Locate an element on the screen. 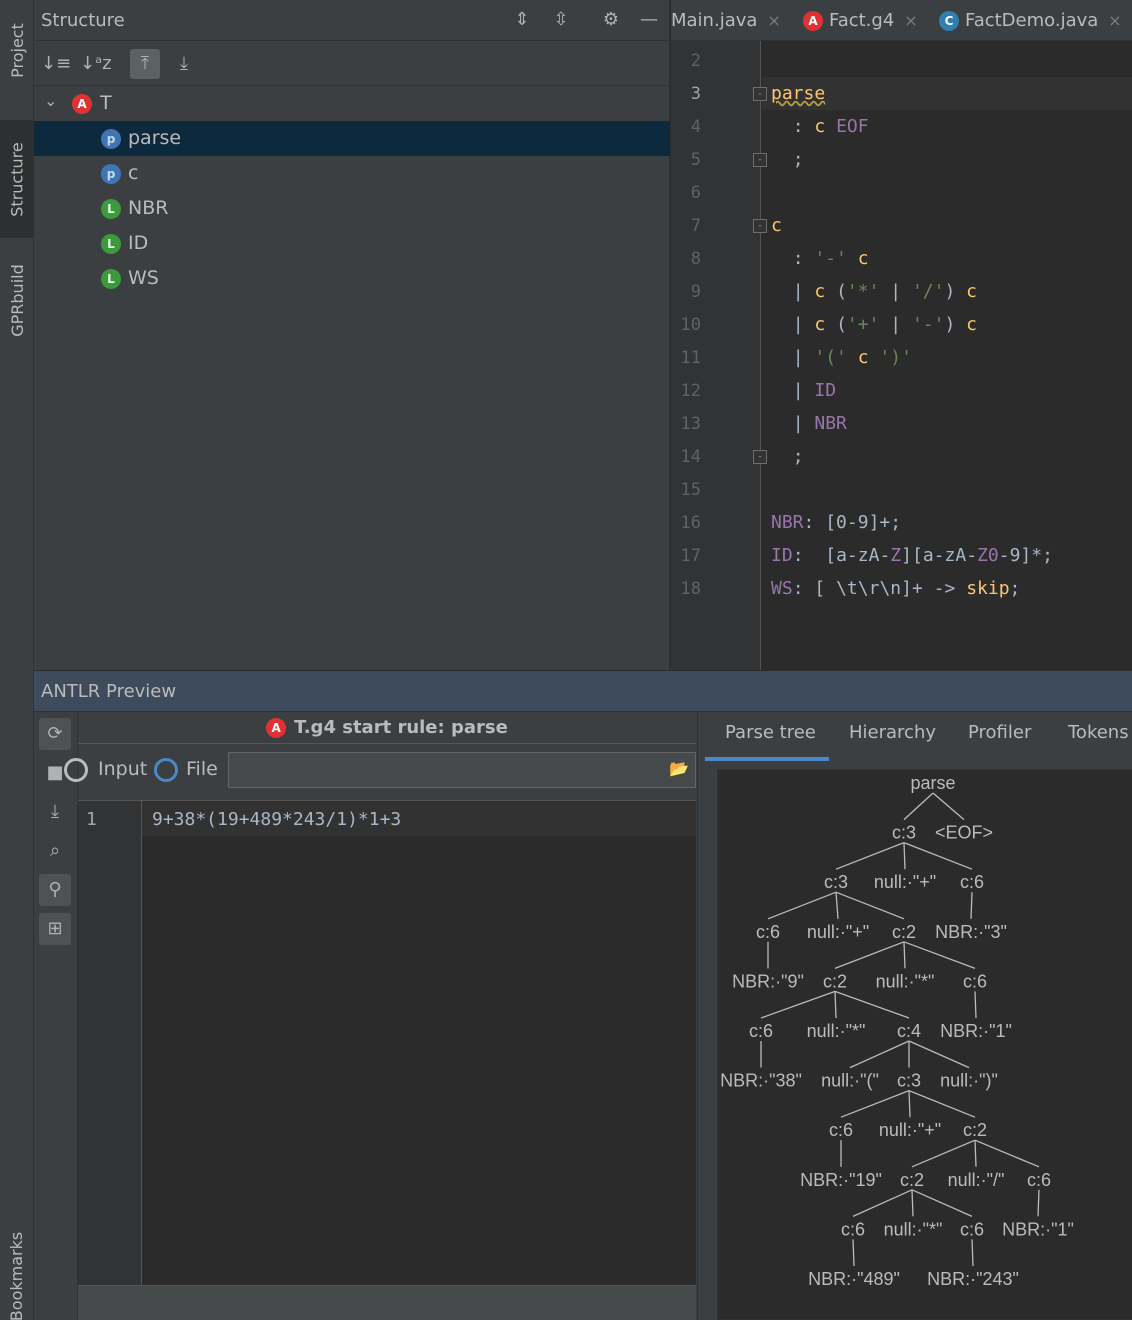 Image resolution: width=1132 pixels, height=1320 pixels. tree-node: NBR:·"9" is located at coordinates (768, 981).